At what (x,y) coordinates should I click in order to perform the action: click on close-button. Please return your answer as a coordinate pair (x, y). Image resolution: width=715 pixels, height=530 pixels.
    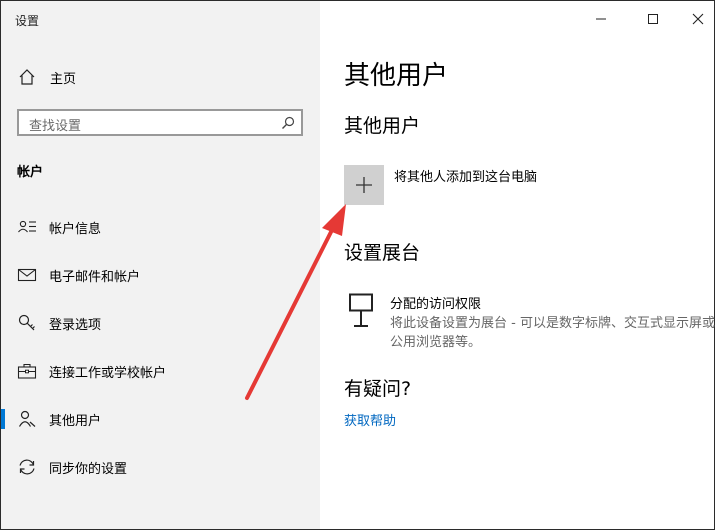
    Looking at the image, I should click on (698, 19).